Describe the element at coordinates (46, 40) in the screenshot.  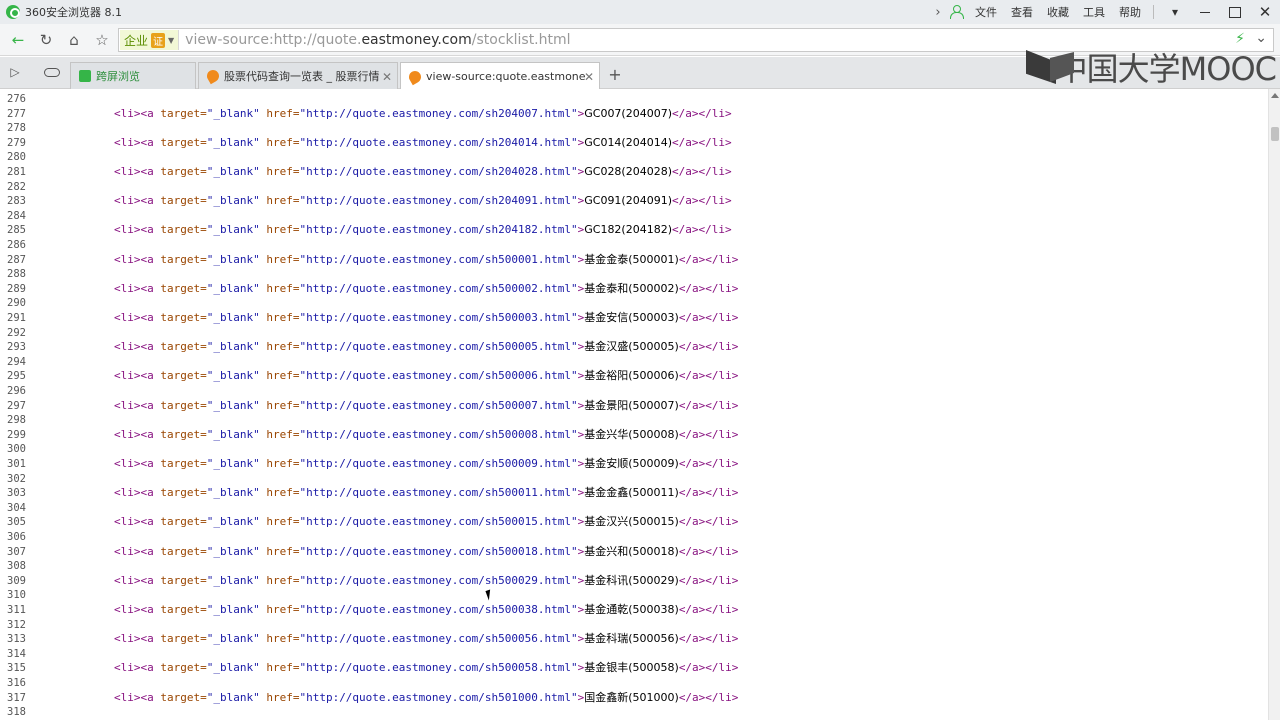
I see `refresh-button: ↻` at that location.